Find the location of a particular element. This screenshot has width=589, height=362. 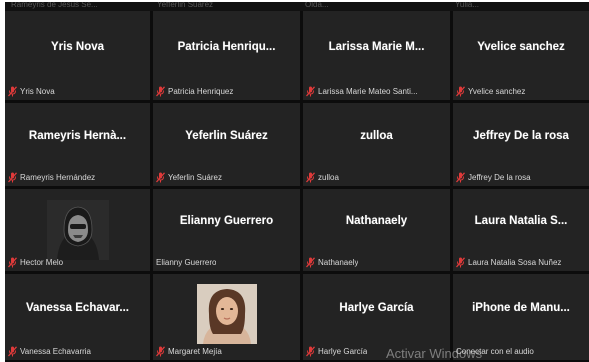

participant-tile: Patricia Henriqu... Patricia Henriquez is located at coordinates (226, 55).